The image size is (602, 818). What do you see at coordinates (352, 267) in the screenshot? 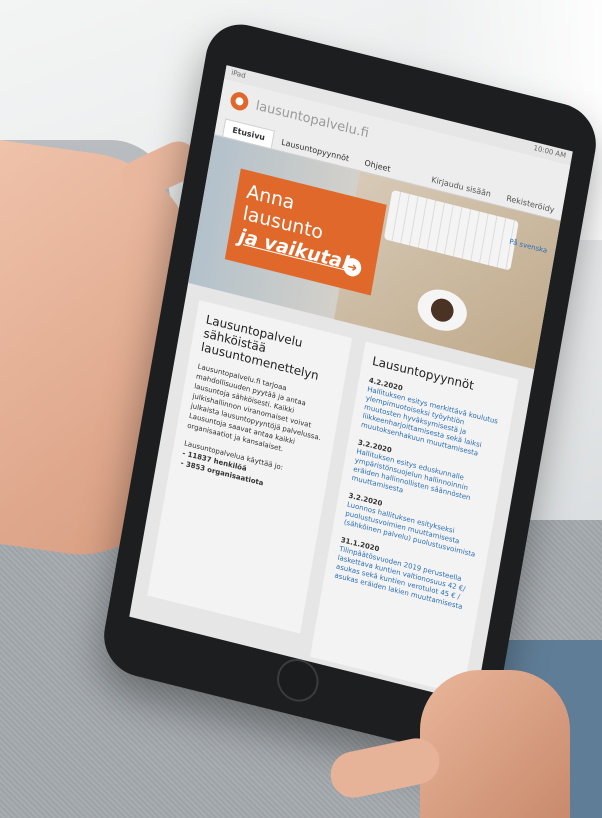
I see `arrow-right-icon: ➜` at bounding box center [352, 267].